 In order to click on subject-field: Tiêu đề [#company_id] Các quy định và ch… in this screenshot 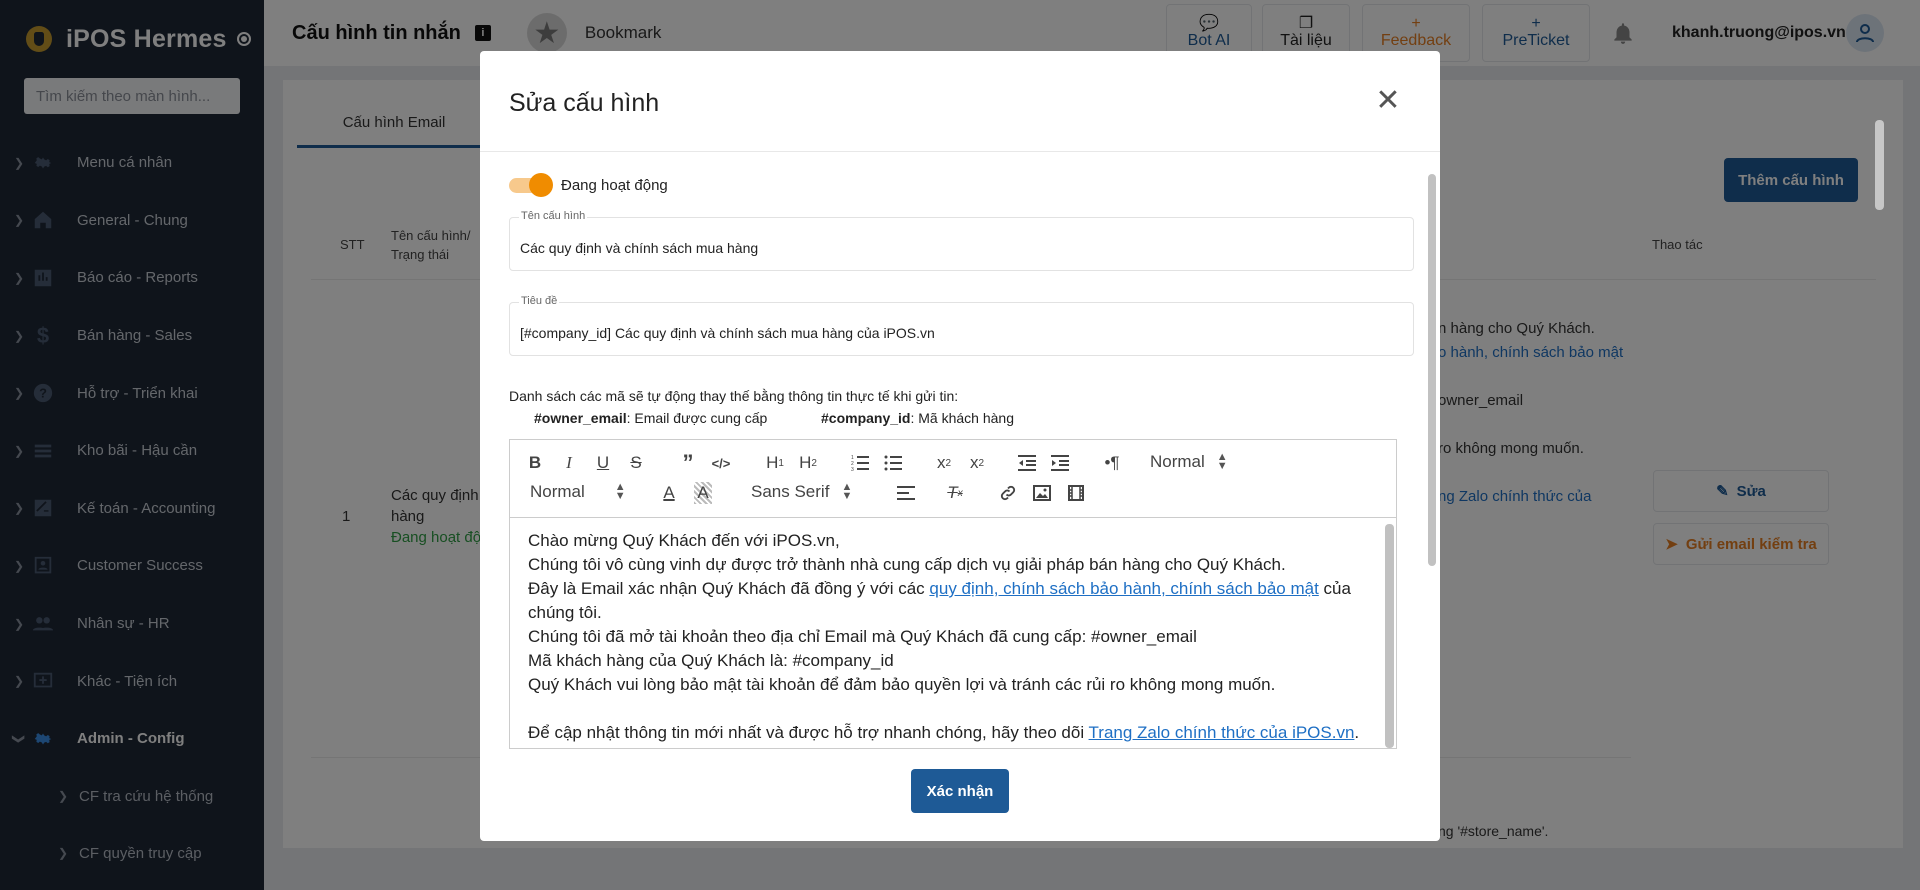, I will do `click(961, 325)`.